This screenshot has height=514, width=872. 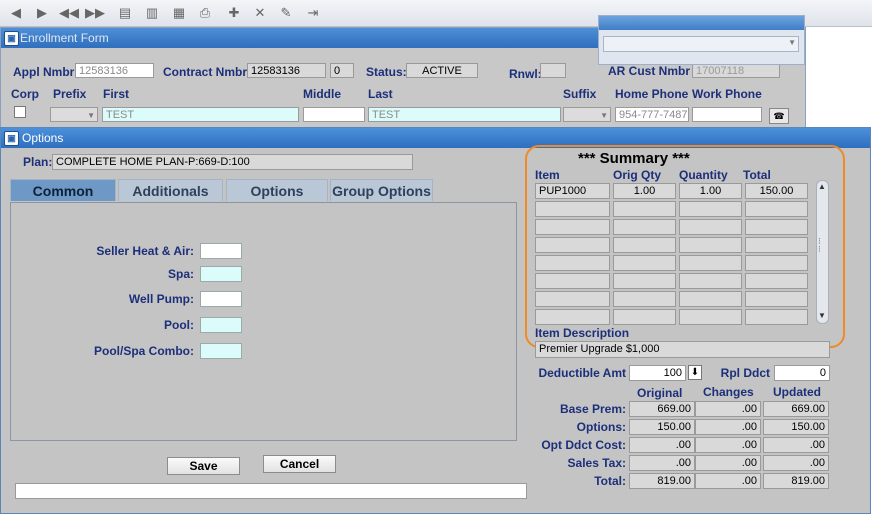 What do you see at coordinates (380, 94) in the screenshot?
I see `last-label: Last` at bounding box center [380, 94].